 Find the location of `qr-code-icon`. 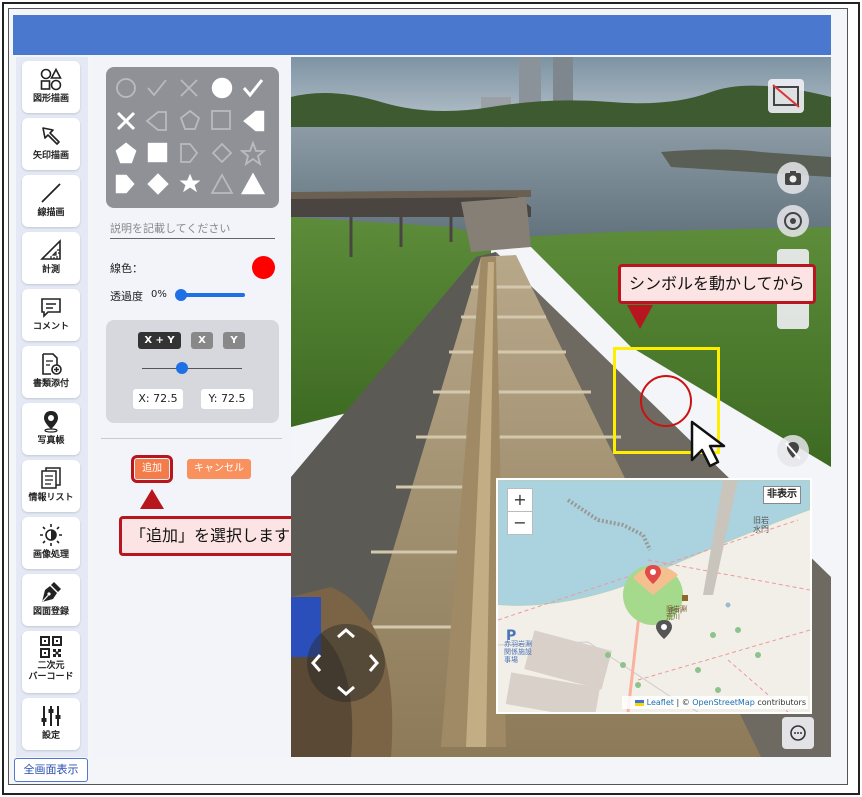

qr-code-icon is located at coordinates (51, 647).